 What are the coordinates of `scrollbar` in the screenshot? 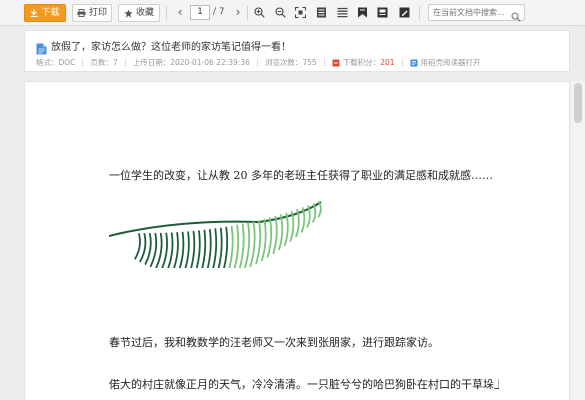 It's located at (578, 240).